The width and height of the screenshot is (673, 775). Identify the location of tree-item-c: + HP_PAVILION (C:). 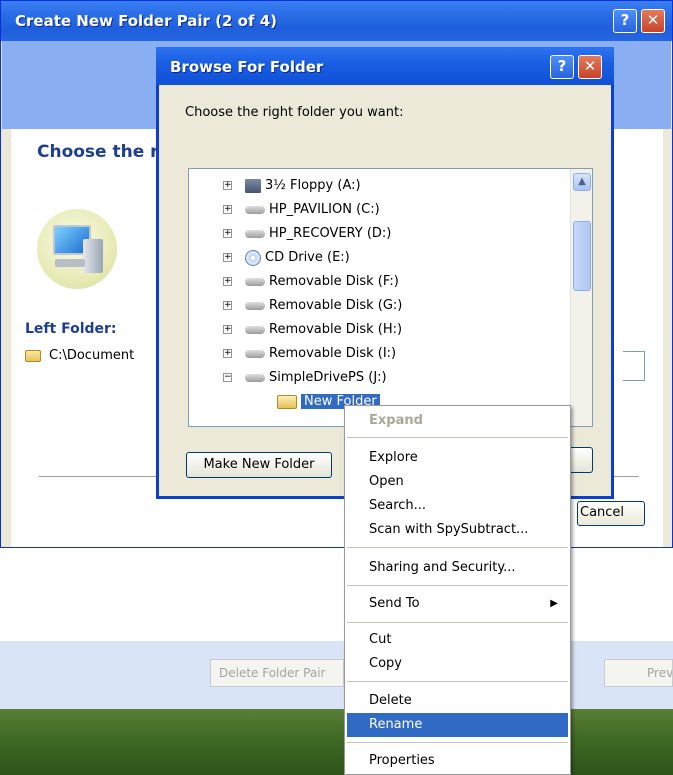
(301, 210).